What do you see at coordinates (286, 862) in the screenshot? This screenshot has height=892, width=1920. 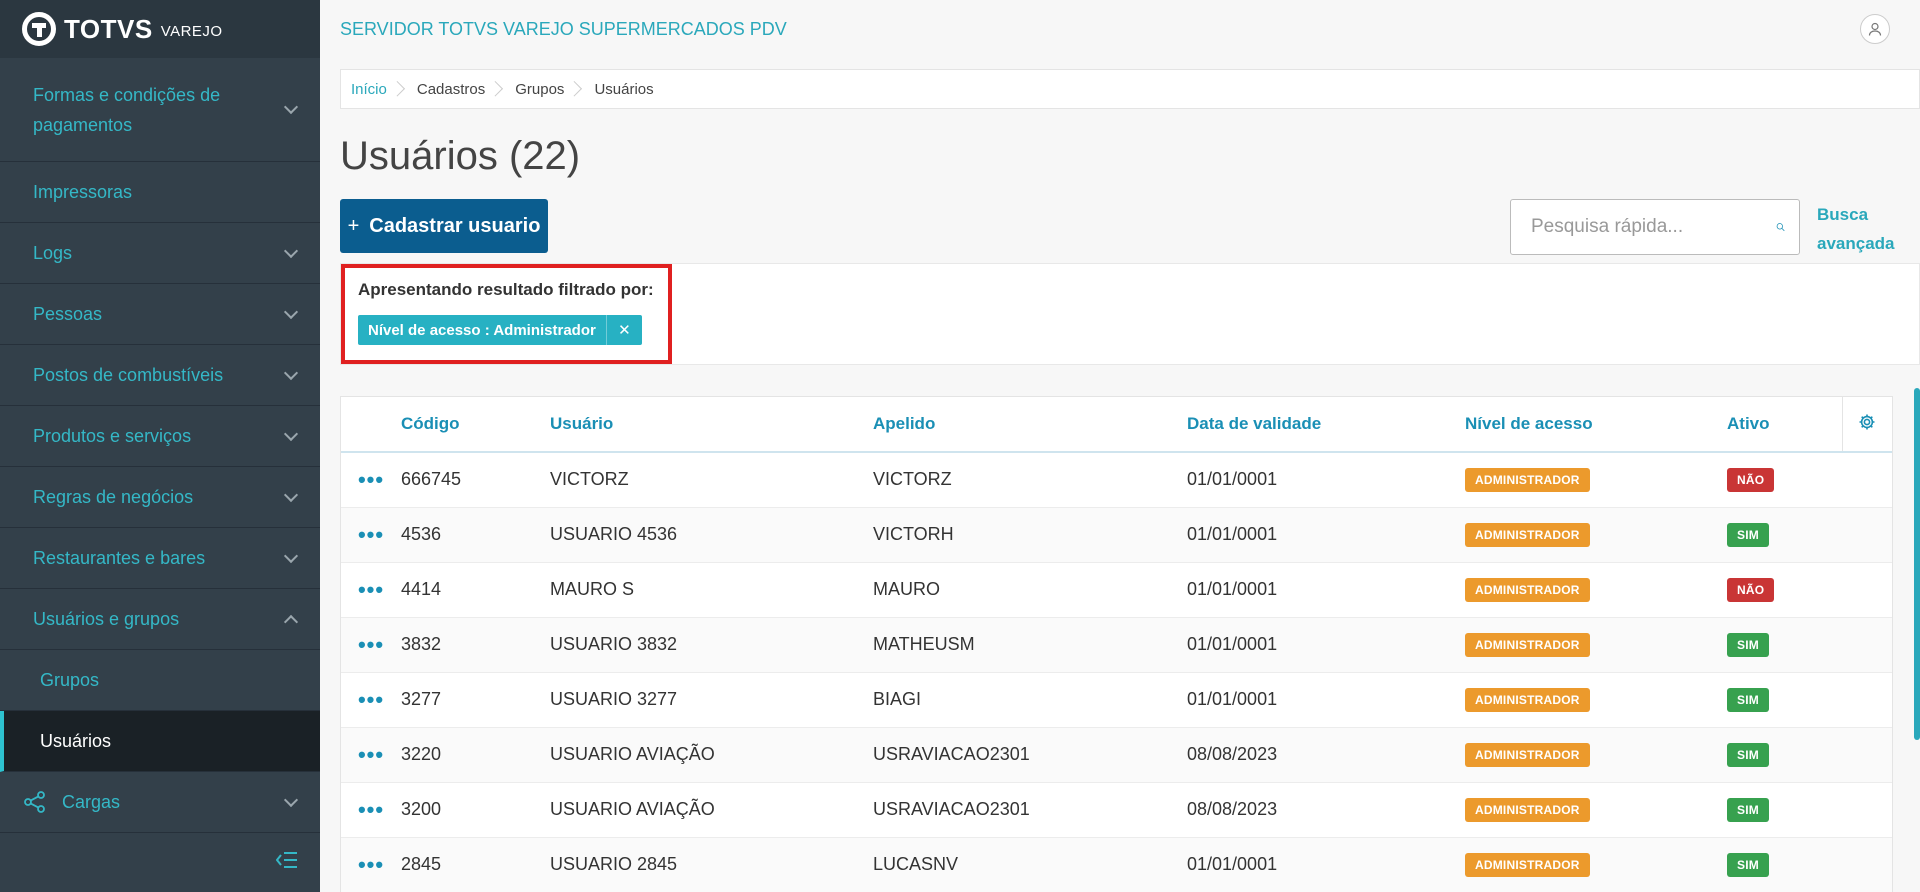 I see `collapse-sidebar-button` at bounding box center [286, 862].